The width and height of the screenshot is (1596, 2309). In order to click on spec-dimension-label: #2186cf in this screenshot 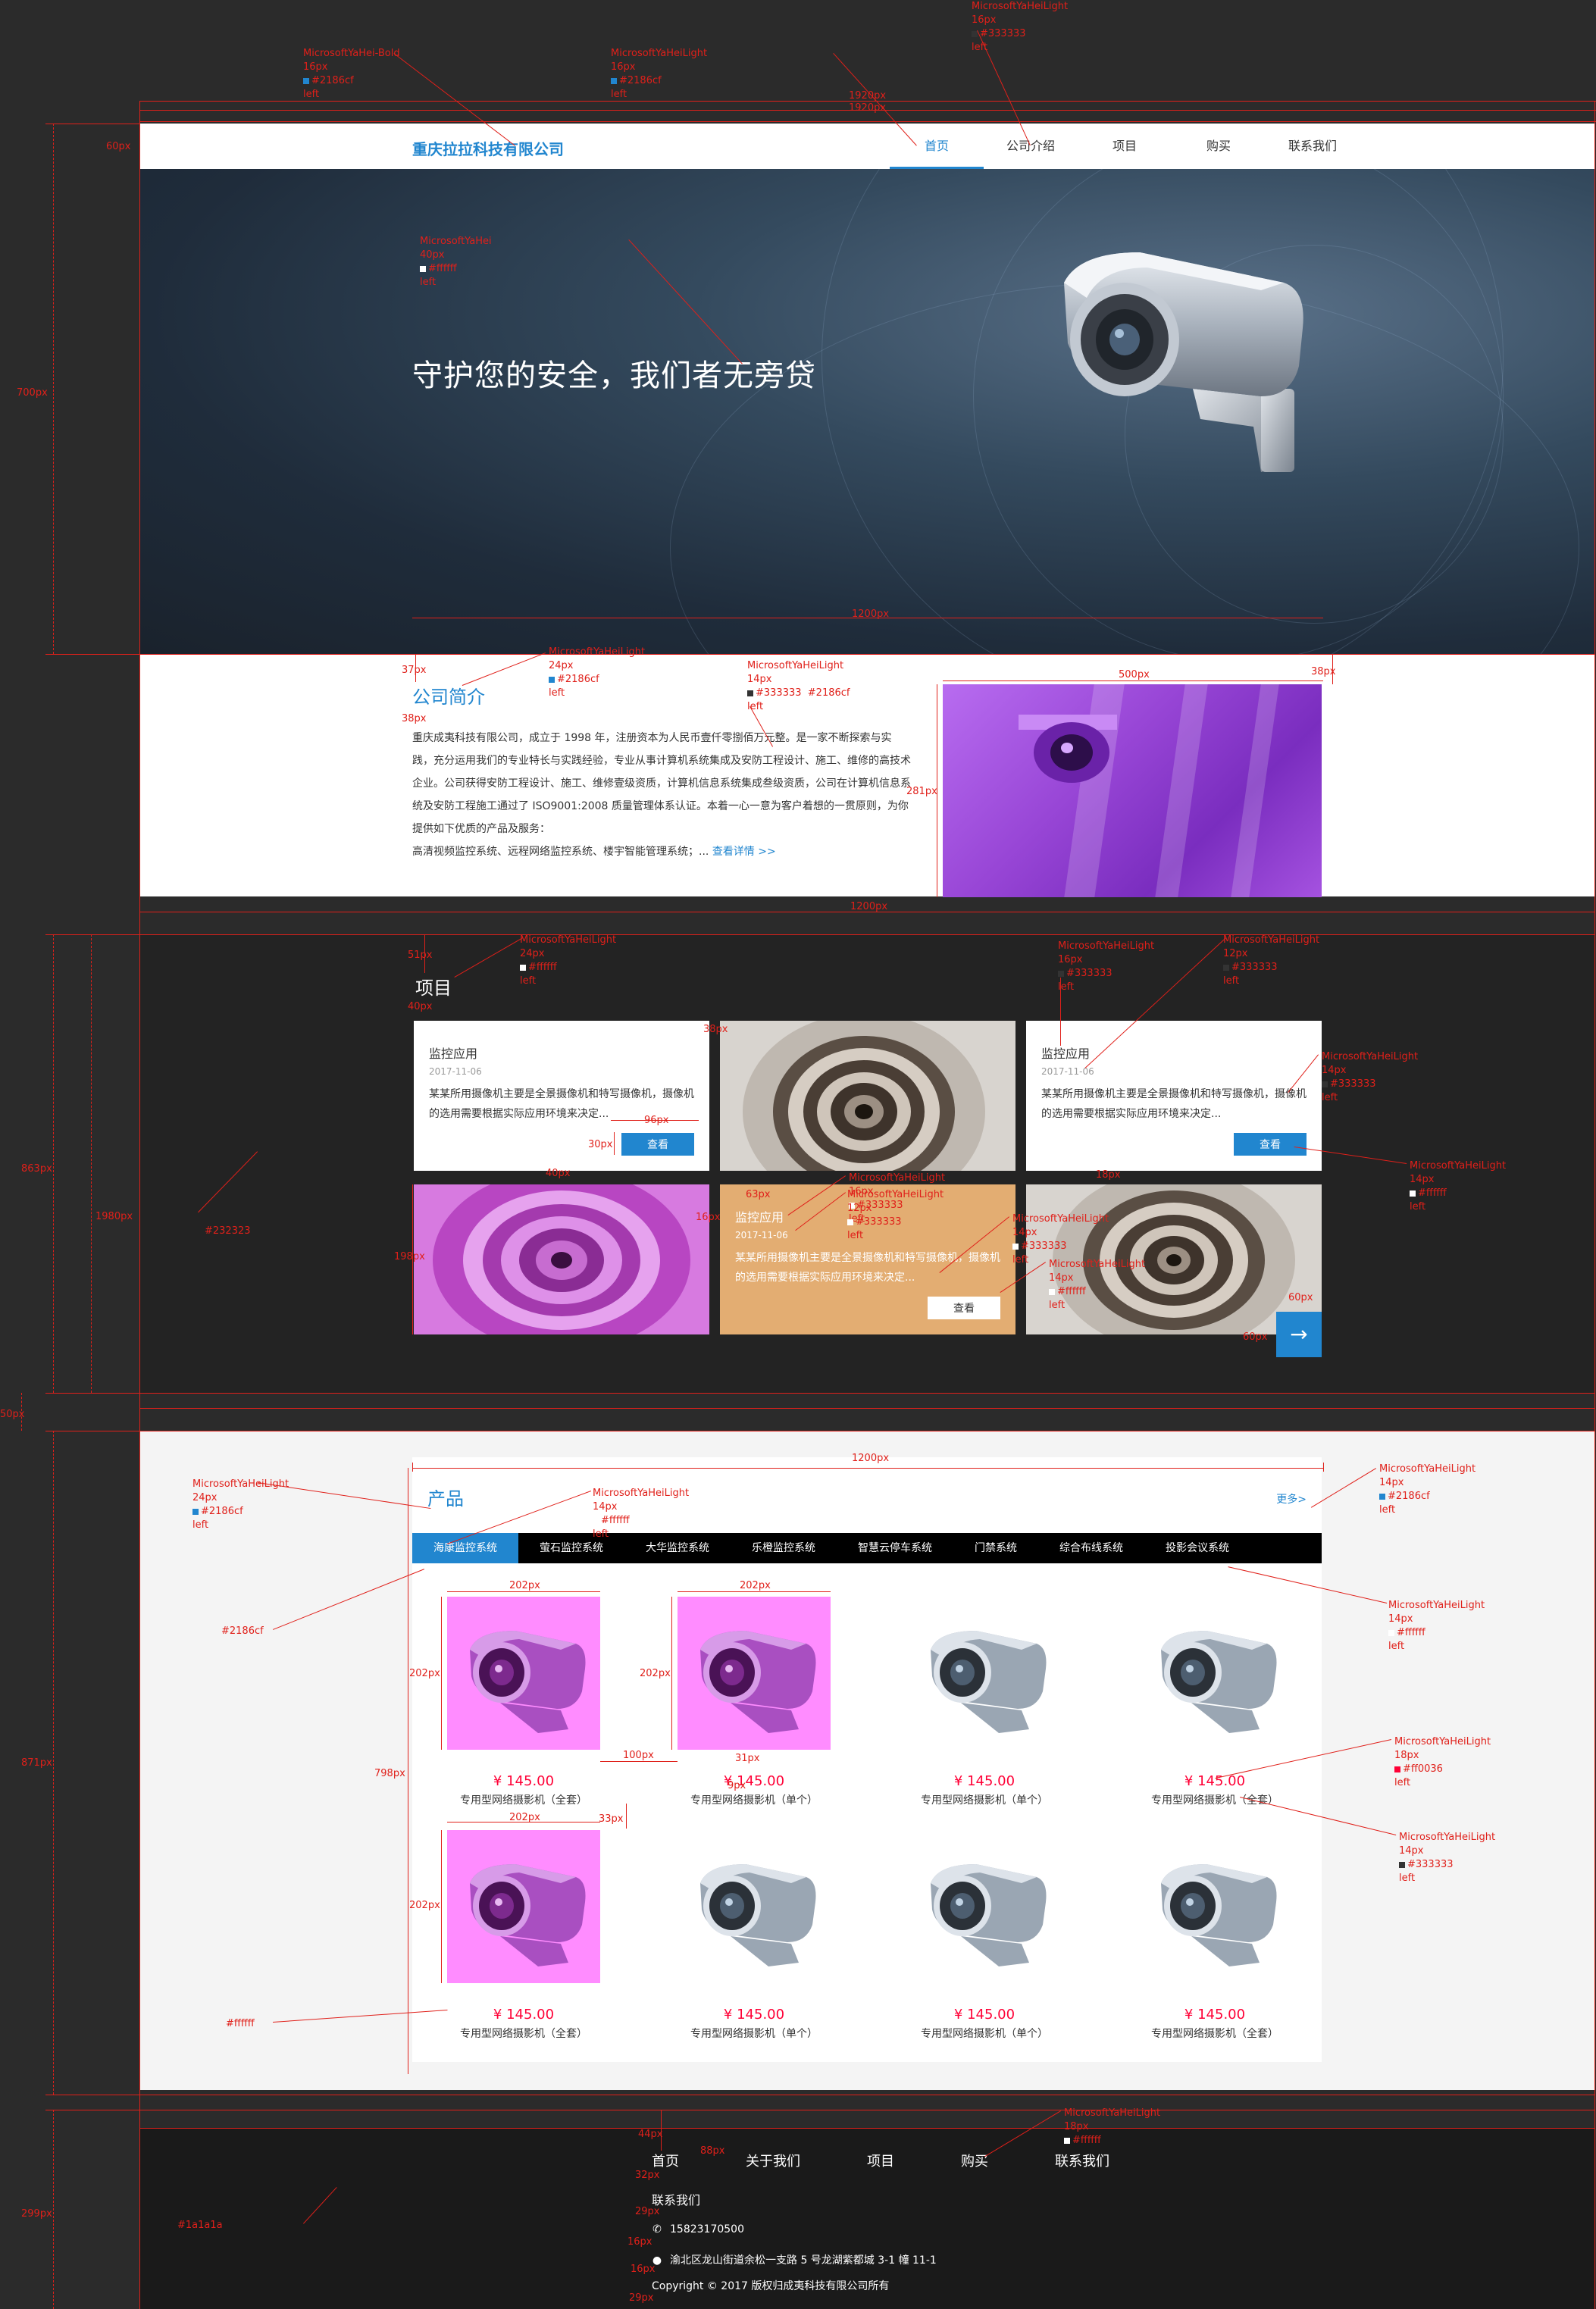, I will do `click(243, 1631)`.